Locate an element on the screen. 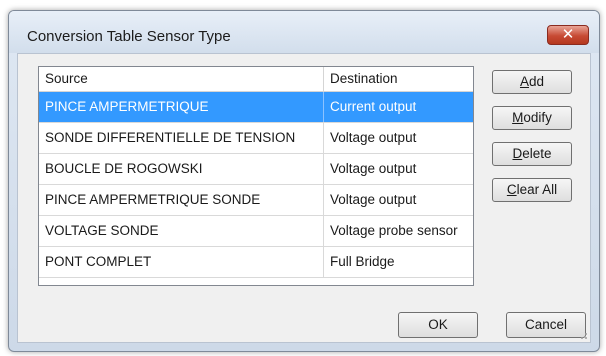  add-label-rest: dd is located at coordinates (536, 81).